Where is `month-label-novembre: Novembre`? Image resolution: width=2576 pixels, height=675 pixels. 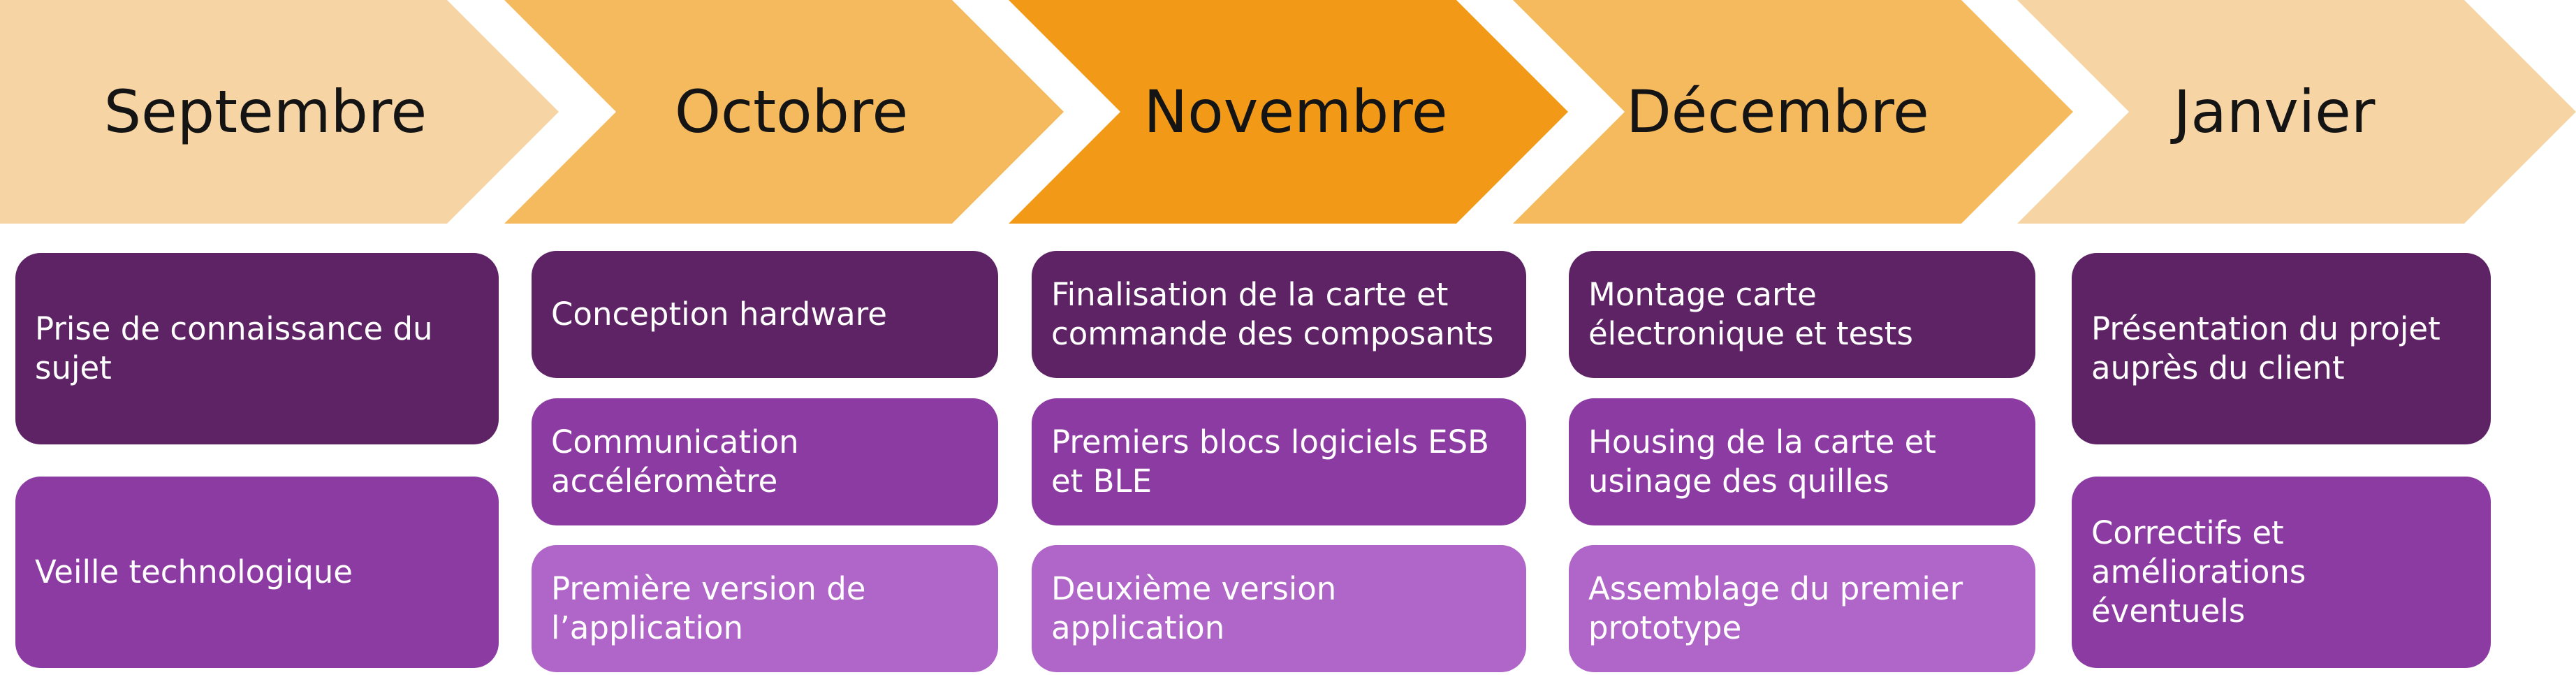
month-label-novembre: Novembre is located at coordinates (1295, 112).